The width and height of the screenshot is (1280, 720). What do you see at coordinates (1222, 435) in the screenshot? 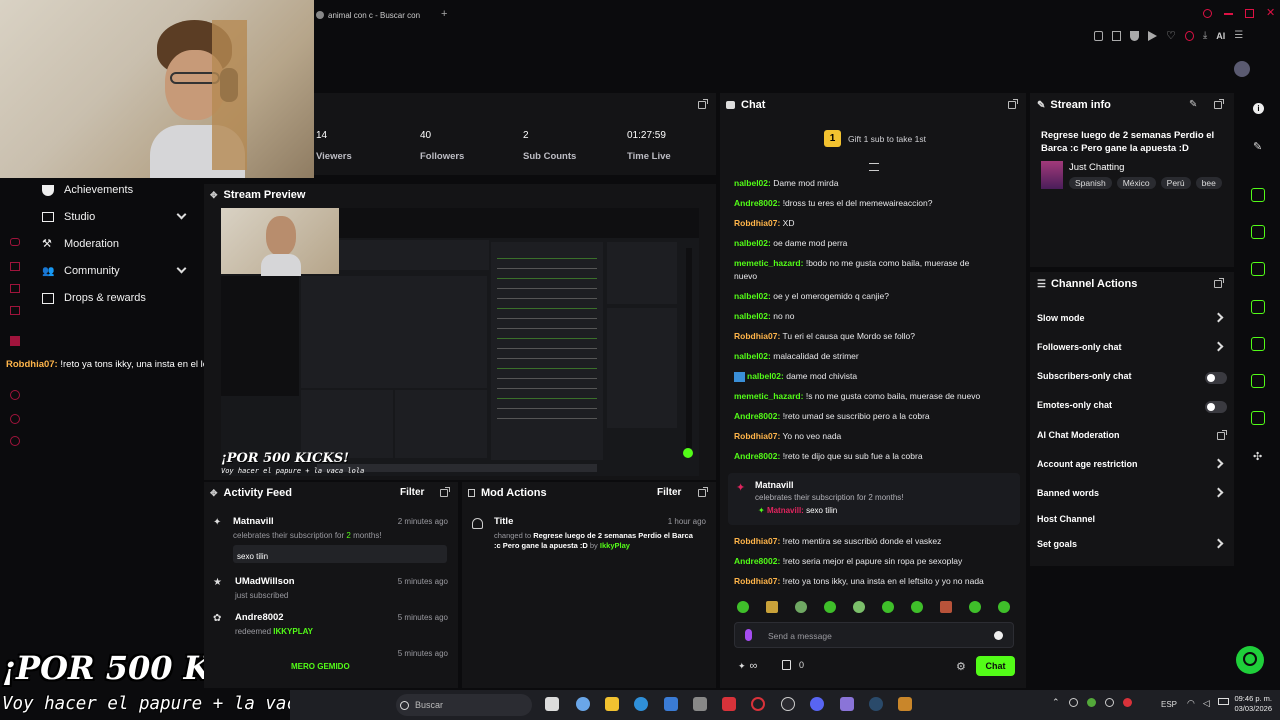
I see `external-link-icon` at bounding box center [1222, 435].